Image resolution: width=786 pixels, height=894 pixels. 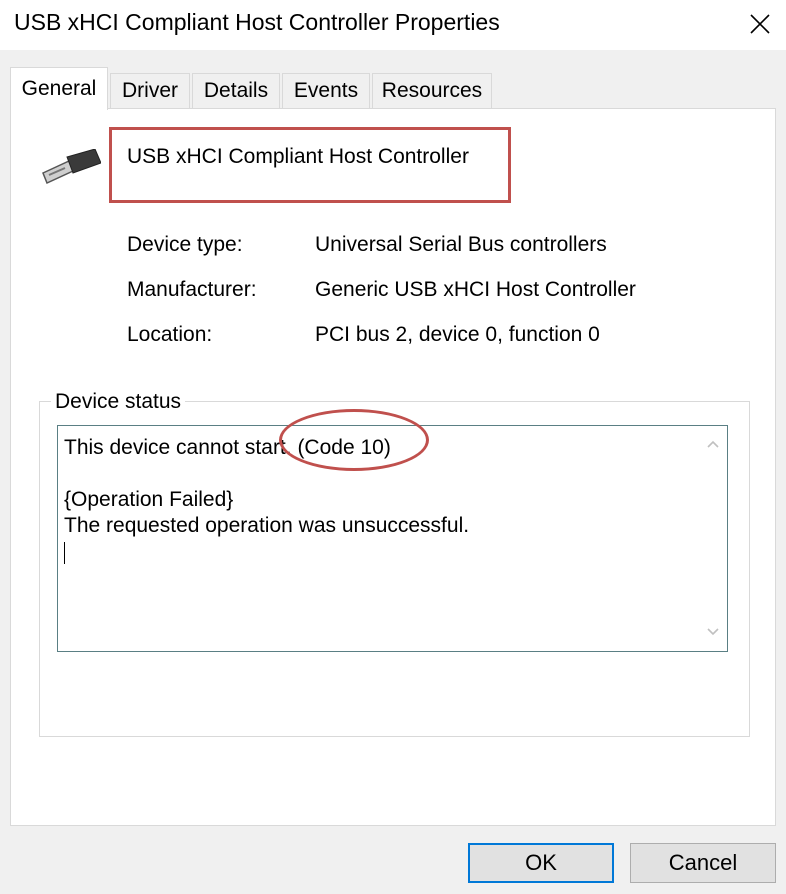 What do you see at coordinates (149, 499) in the screenshot?
I see `status-line: {Operation Failed}` at bounding box center [149, 499].